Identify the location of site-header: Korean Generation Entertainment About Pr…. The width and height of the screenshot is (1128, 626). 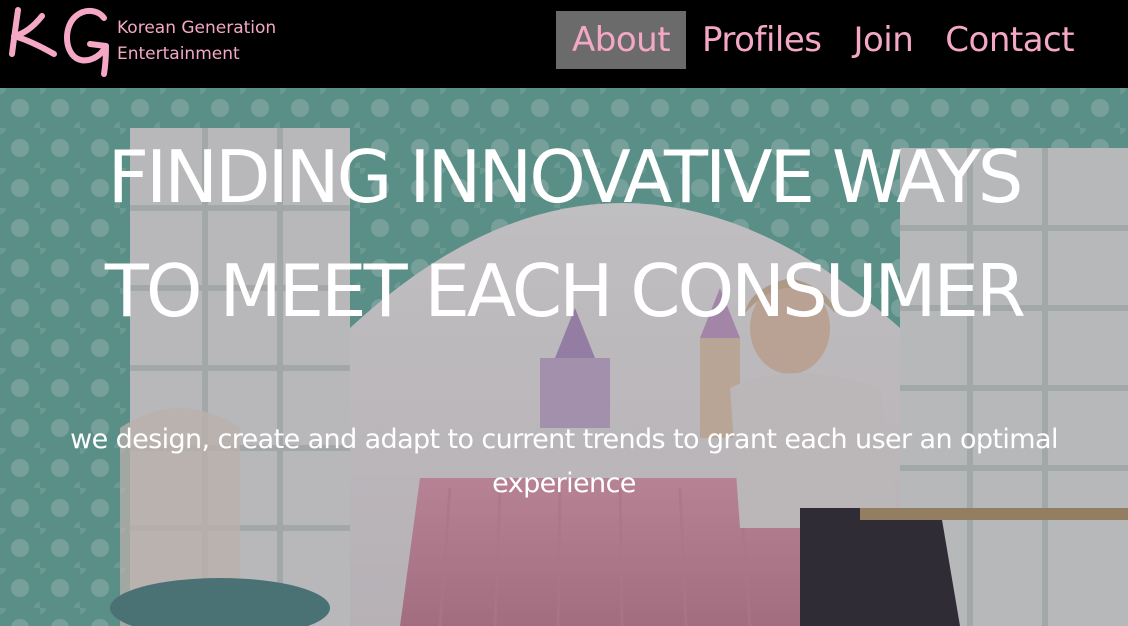
(564, 44).